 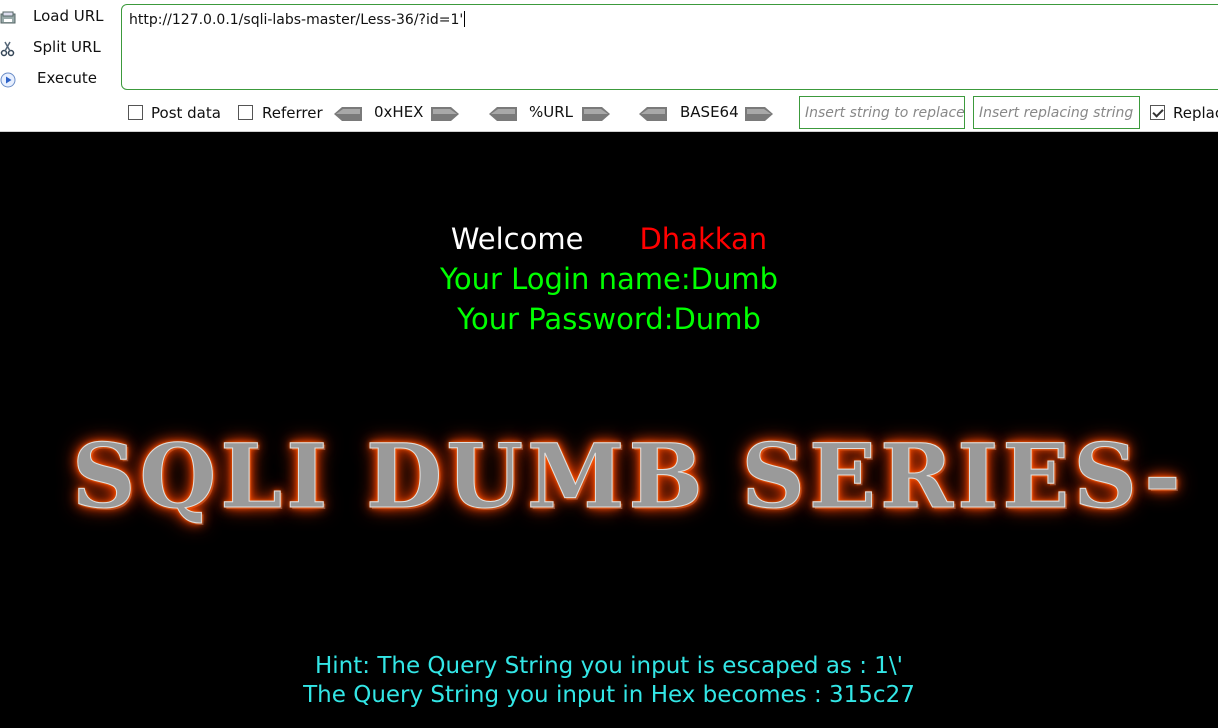 I want to click on base64-encode-arrow-icon, so click(x=759, y=114).